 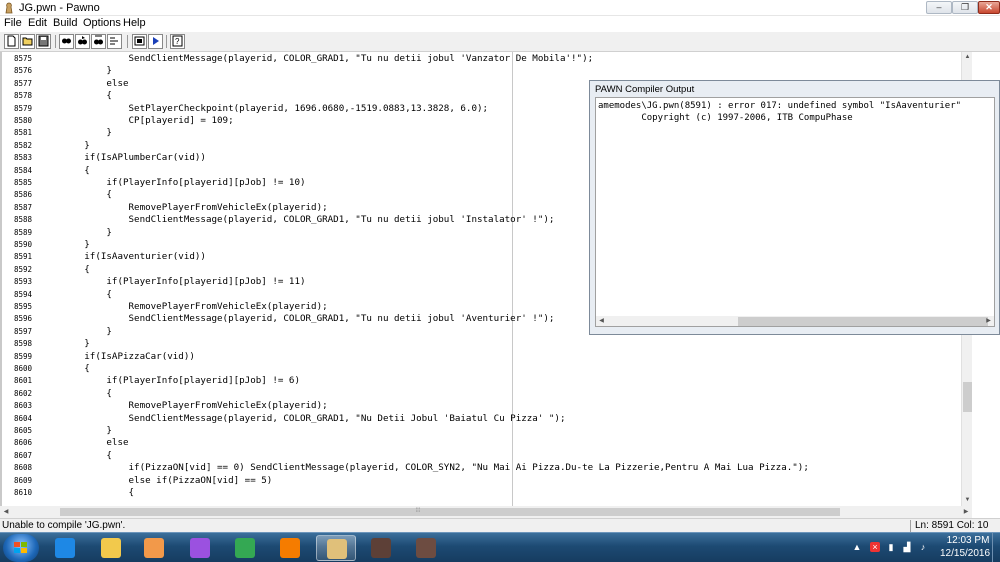 What do you see at coordinates (907, 547) in the screenshot?
I see `network-icon: ▟` at bounding box center [907, 547].